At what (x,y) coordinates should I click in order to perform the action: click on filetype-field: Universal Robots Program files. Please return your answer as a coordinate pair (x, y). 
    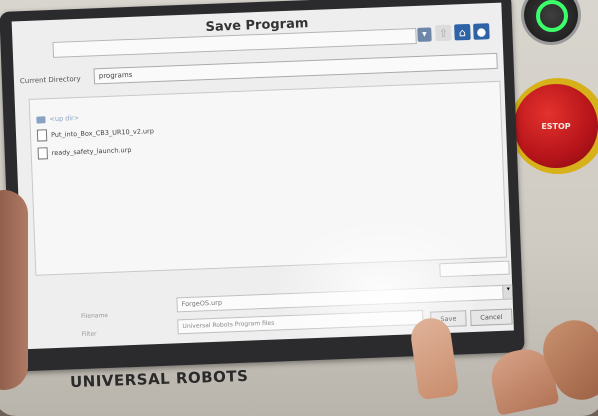
    Looking at the image, I should click on (300, 322).